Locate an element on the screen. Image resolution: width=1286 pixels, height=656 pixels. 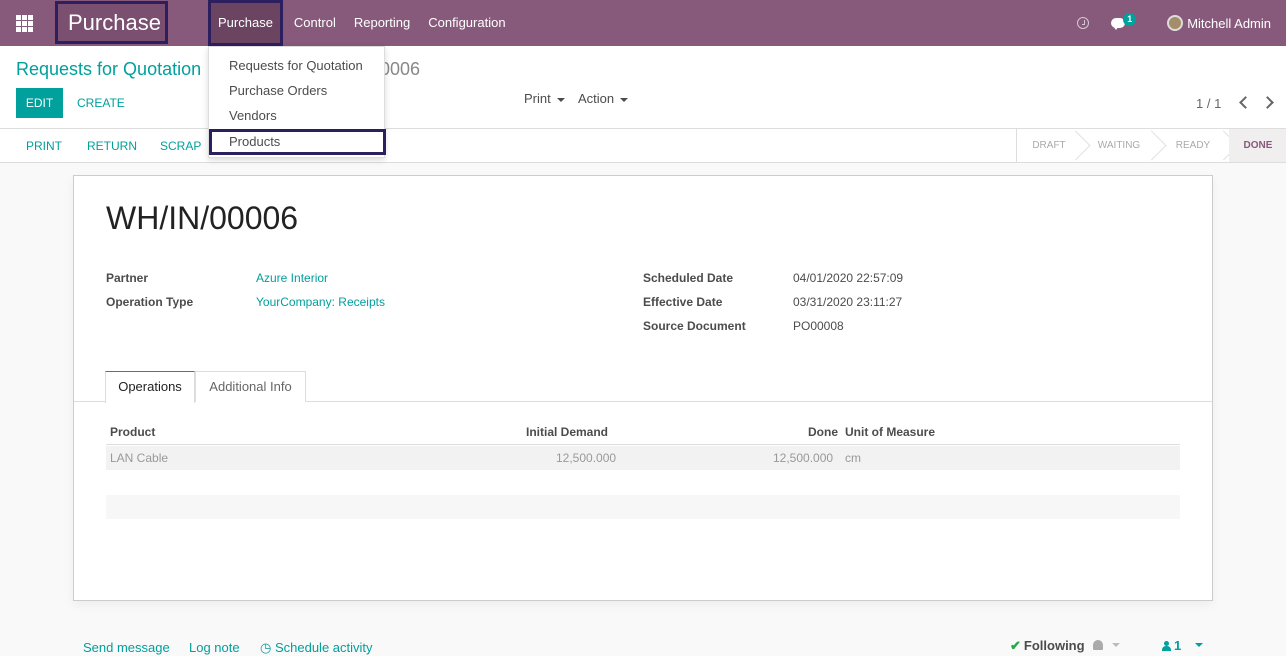
user-menu: Mitchell Admin is located at coordinates (1229, 23).